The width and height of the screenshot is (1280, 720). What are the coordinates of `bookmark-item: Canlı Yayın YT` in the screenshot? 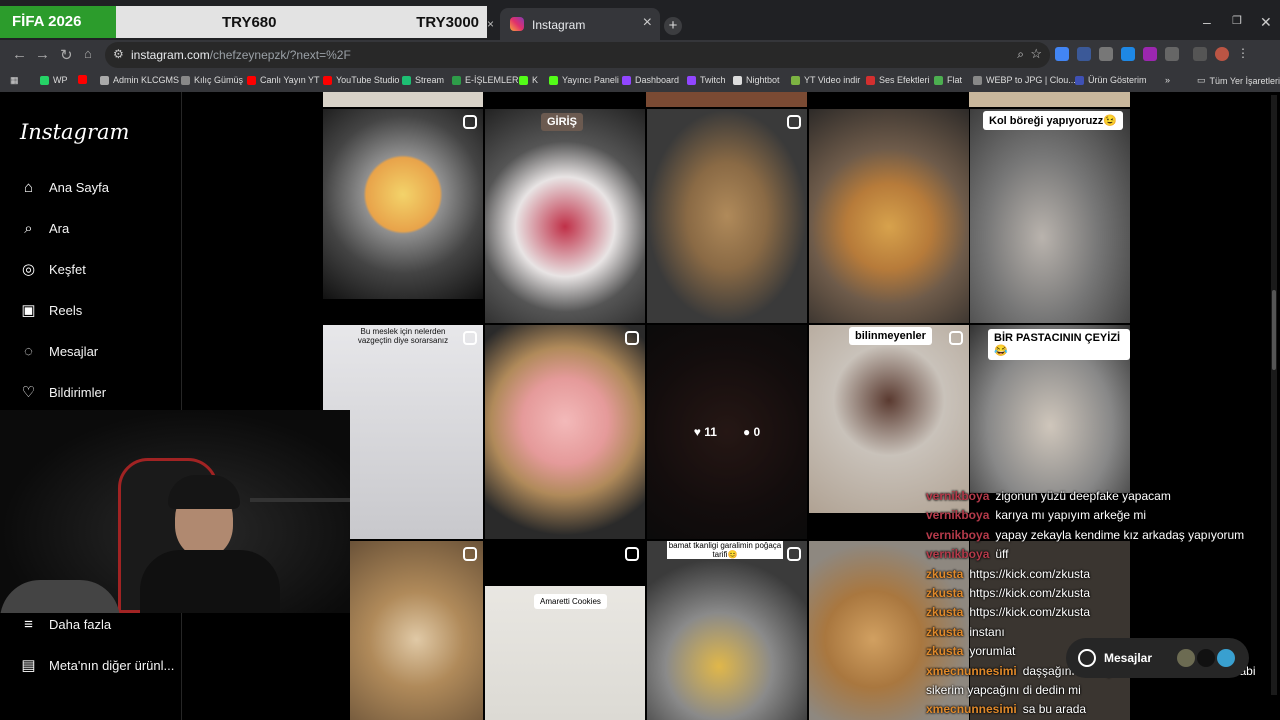 It's located at (283, 80).